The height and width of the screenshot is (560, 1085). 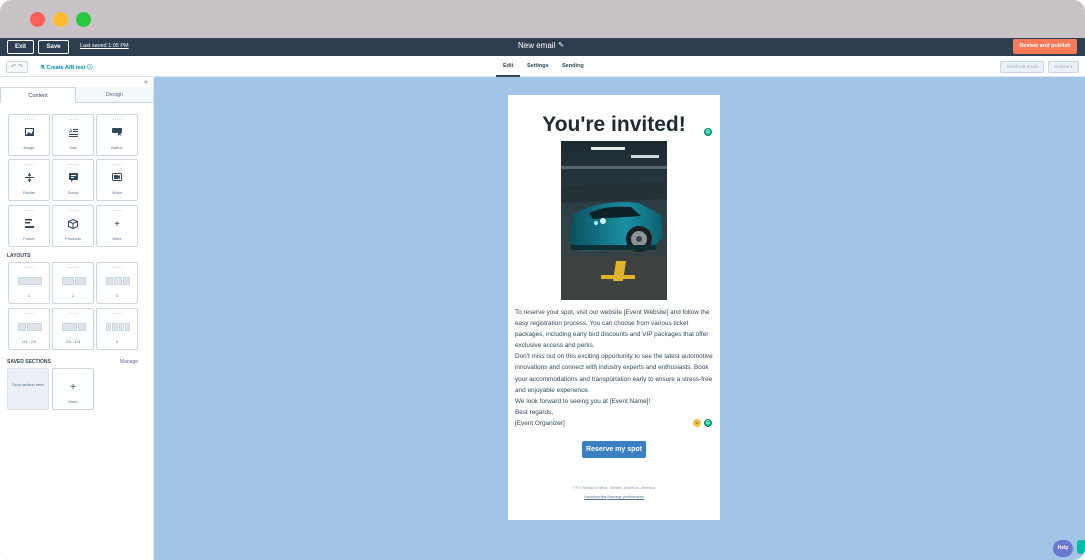 I want to click on drop-section-label: Drop section here, so click(x=28, y=384).